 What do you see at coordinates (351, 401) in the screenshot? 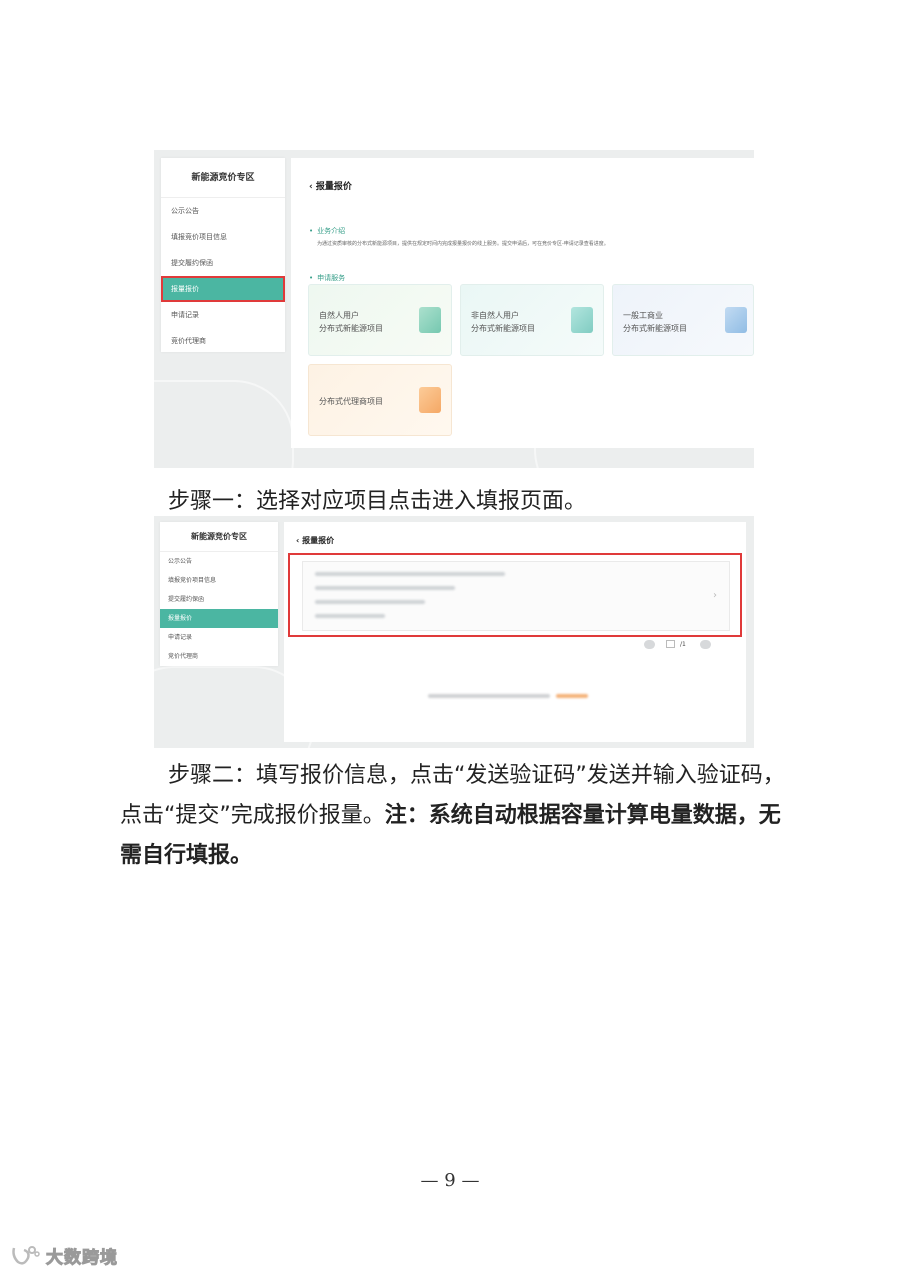
I see `card-label: 分布式代理商项目` at bounding box center [351, 401].